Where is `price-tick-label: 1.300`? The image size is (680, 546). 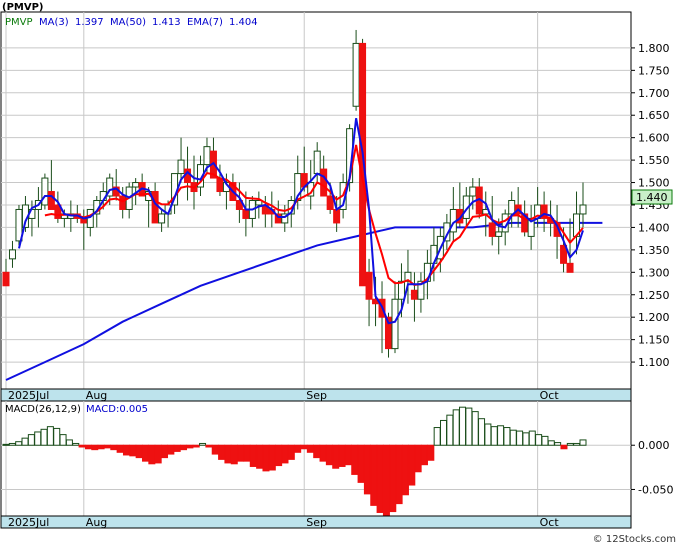
price-tick-label: 1.300 is located at coordinates (654, 272).